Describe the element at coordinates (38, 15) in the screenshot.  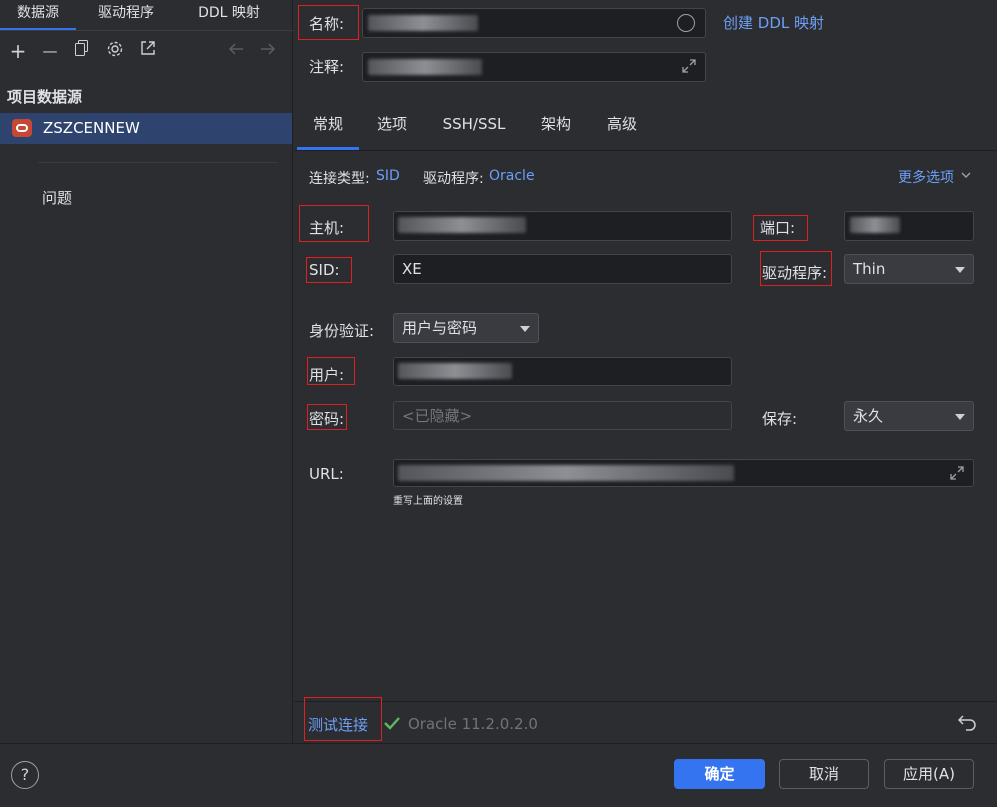
I see `tab-datasources: 数据源` at that location.